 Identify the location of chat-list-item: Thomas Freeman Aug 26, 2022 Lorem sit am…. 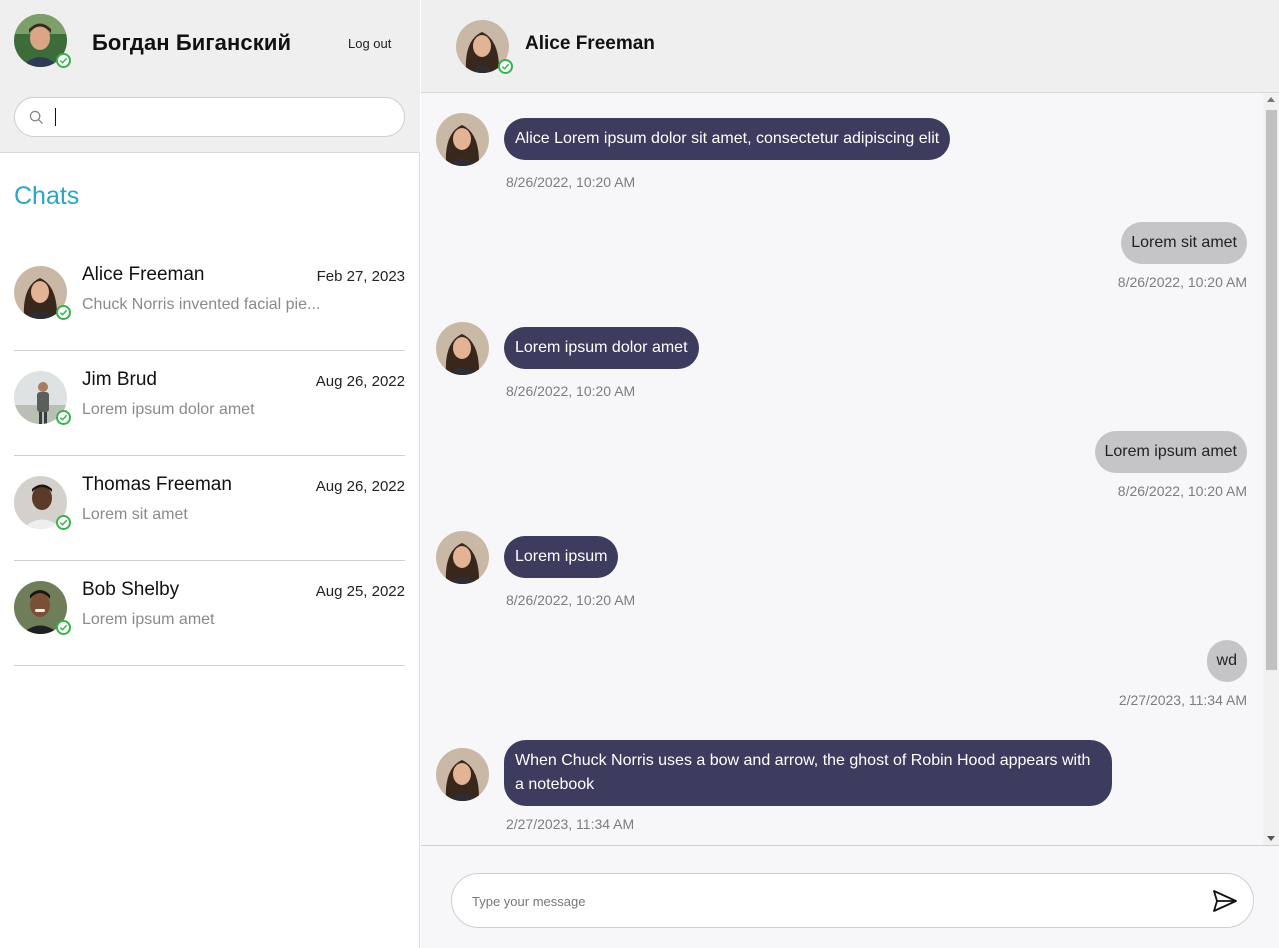
(209, 508).